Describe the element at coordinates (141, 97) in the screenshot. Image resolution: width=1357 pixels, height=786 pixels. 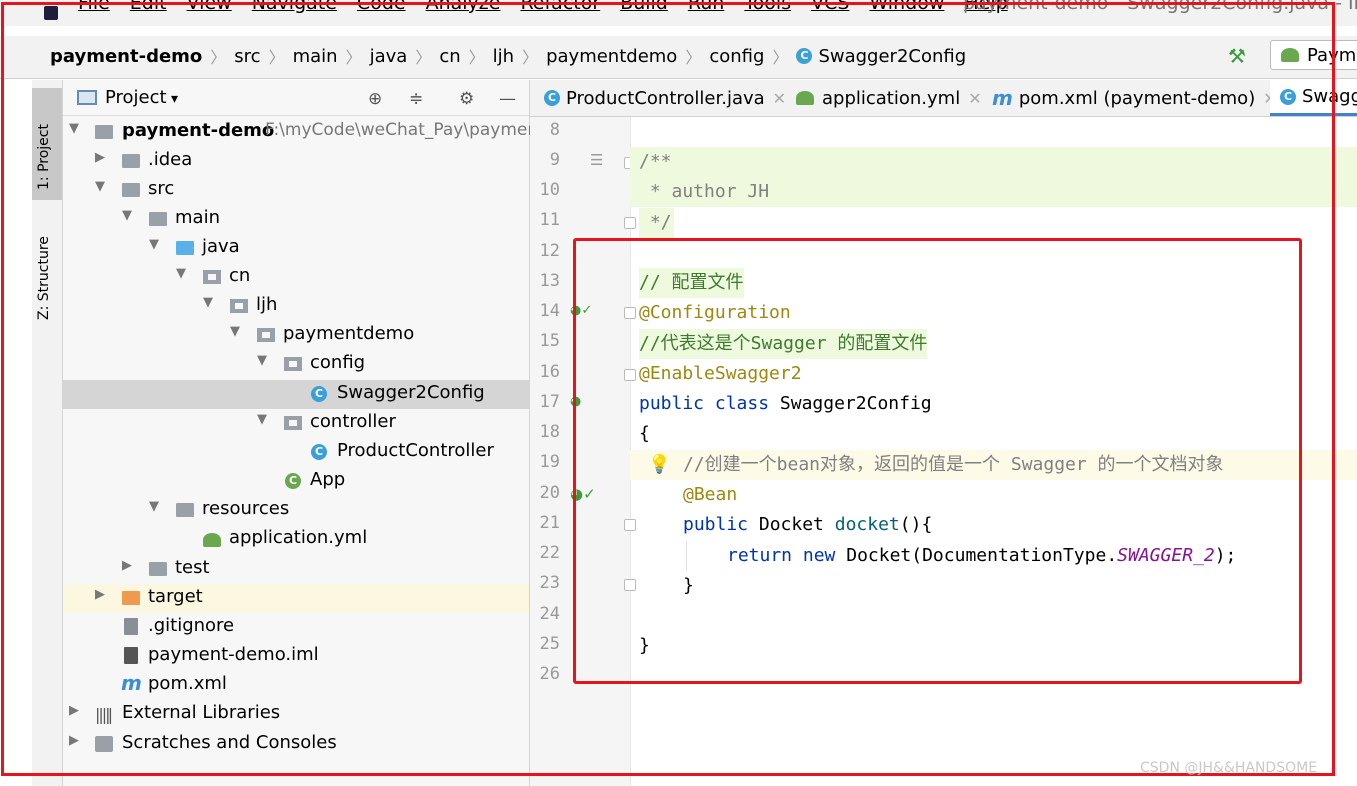
I see `project-view-selector: Project` at that location.